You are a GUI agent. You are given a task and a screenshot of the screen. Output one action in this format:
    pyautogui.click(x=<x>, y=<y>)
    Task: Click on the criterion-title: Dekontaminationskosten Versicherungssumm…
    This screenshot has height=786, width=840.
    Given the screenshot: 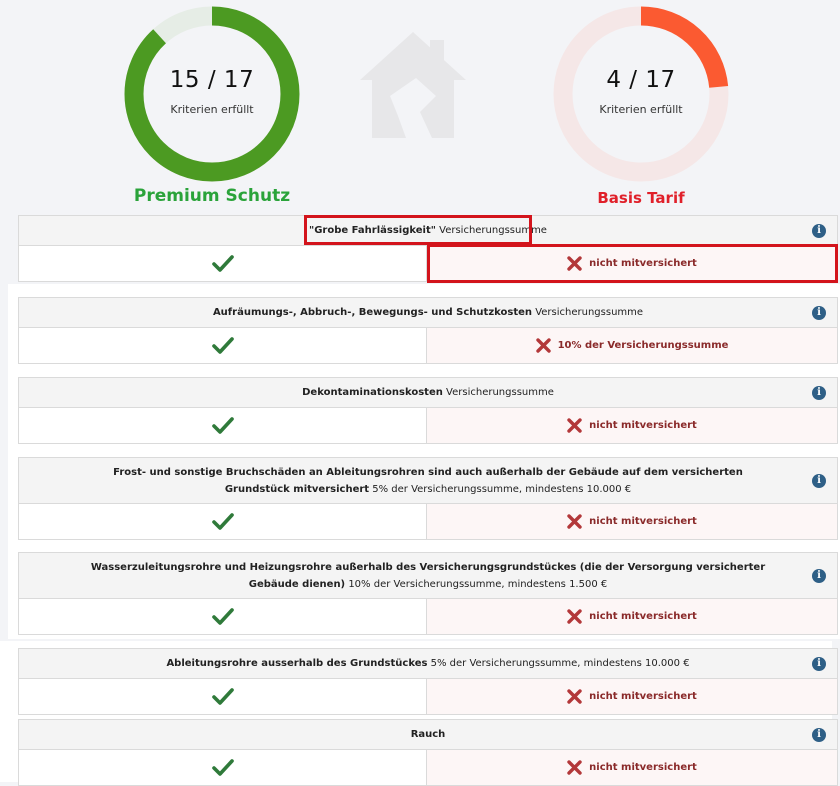 What is the action you would take?
    pyautogui.click(x=428, y=392)
    